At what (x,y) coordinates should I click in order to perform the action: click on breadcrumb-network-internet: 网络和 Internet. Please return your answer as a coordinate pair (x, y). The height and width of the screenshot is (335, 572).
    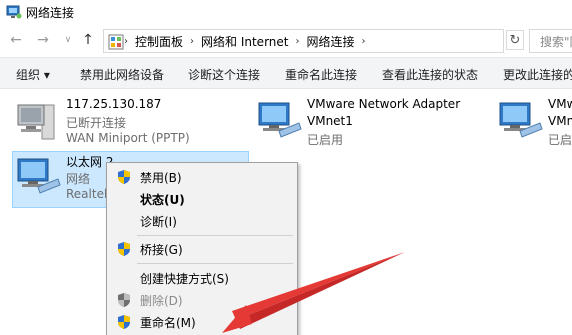
    Looking at the image, I should click on (244, 41).